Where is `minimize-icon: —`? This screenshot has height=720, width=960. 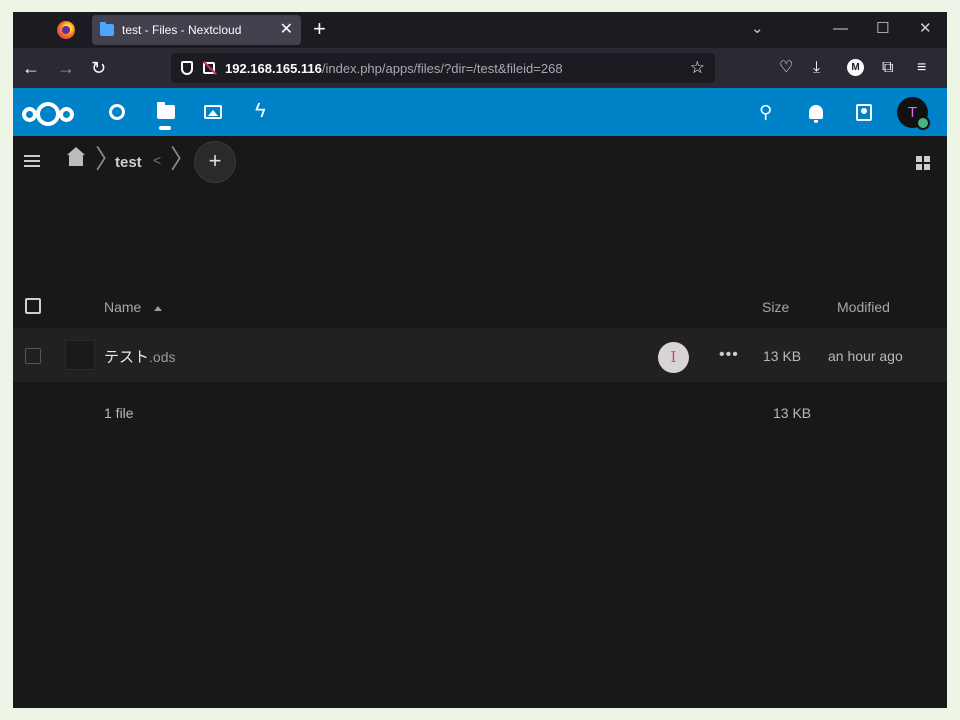
minimize-icon: — is located at coordinates (840, 29).